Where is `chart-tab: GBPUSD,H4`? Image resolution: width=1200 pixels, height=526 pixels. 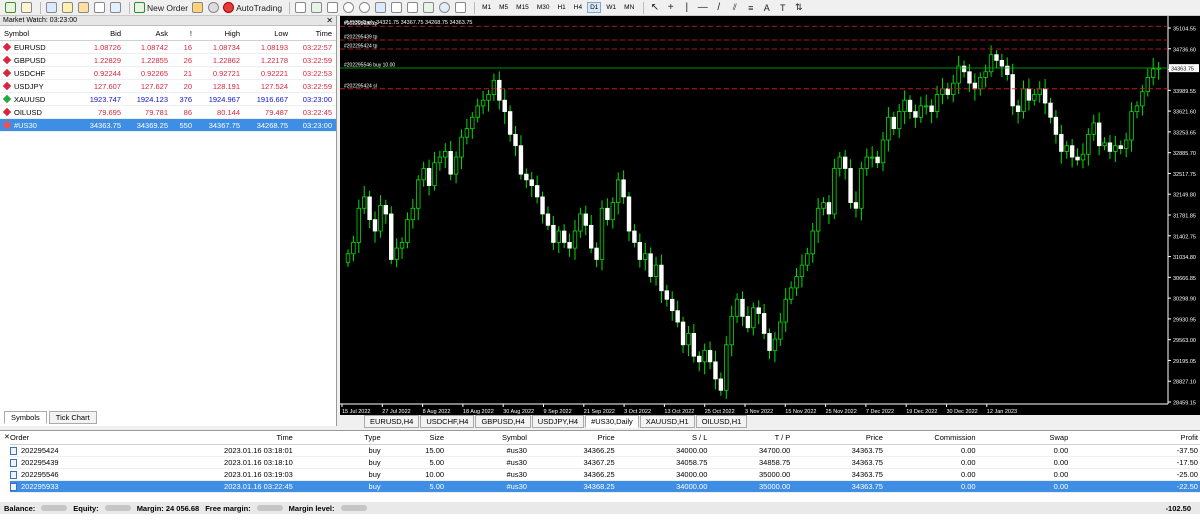
chart-tab: GBPUSD,H4 is located at coordinates (503, 421).